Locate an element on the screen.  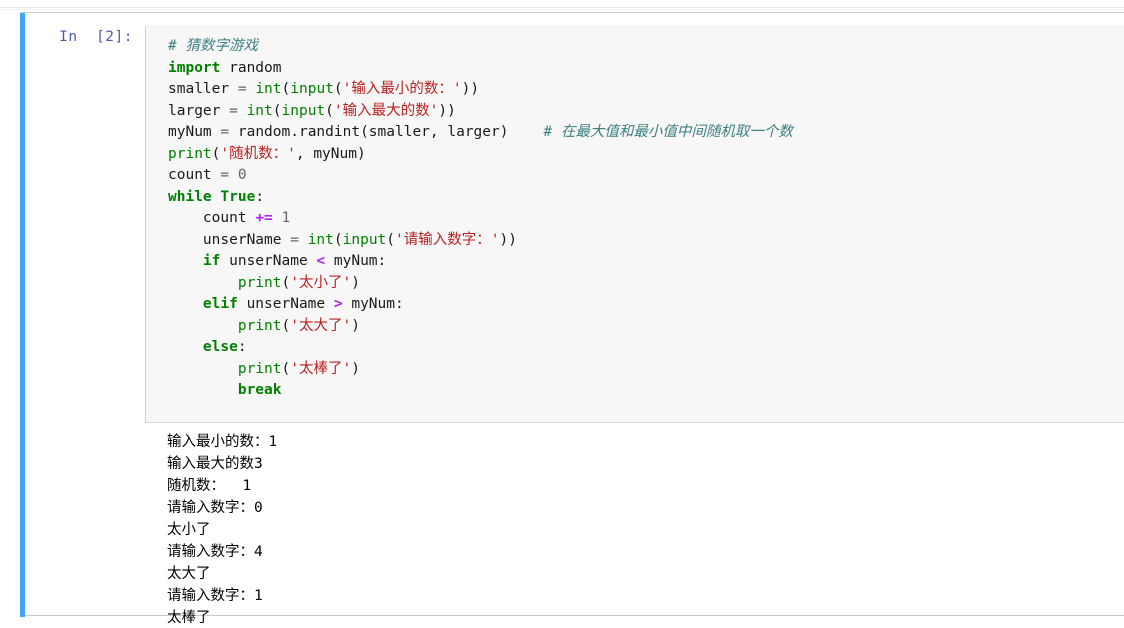
code-line: count += 1 is located at coordinates (480, 219).